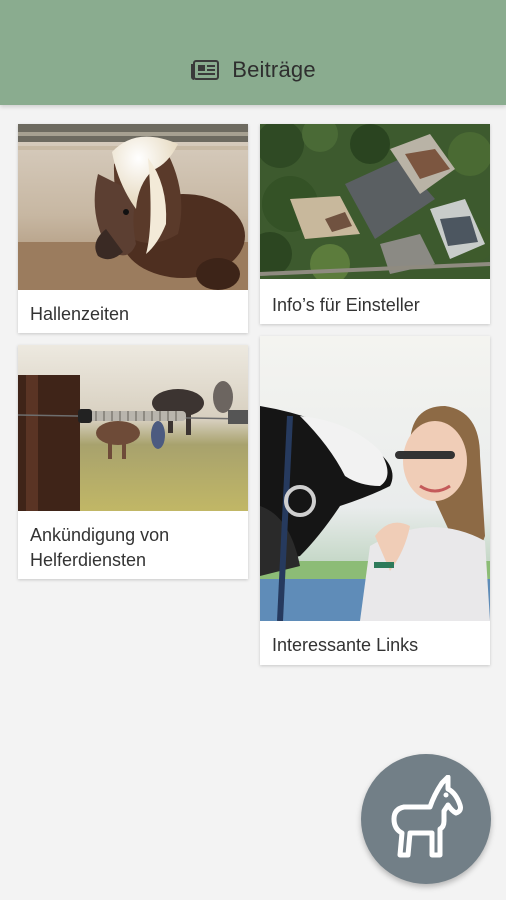  Describe the element at coordinates (274, 69) in the screenshot. I see `page-title: Beiträge` at that location.